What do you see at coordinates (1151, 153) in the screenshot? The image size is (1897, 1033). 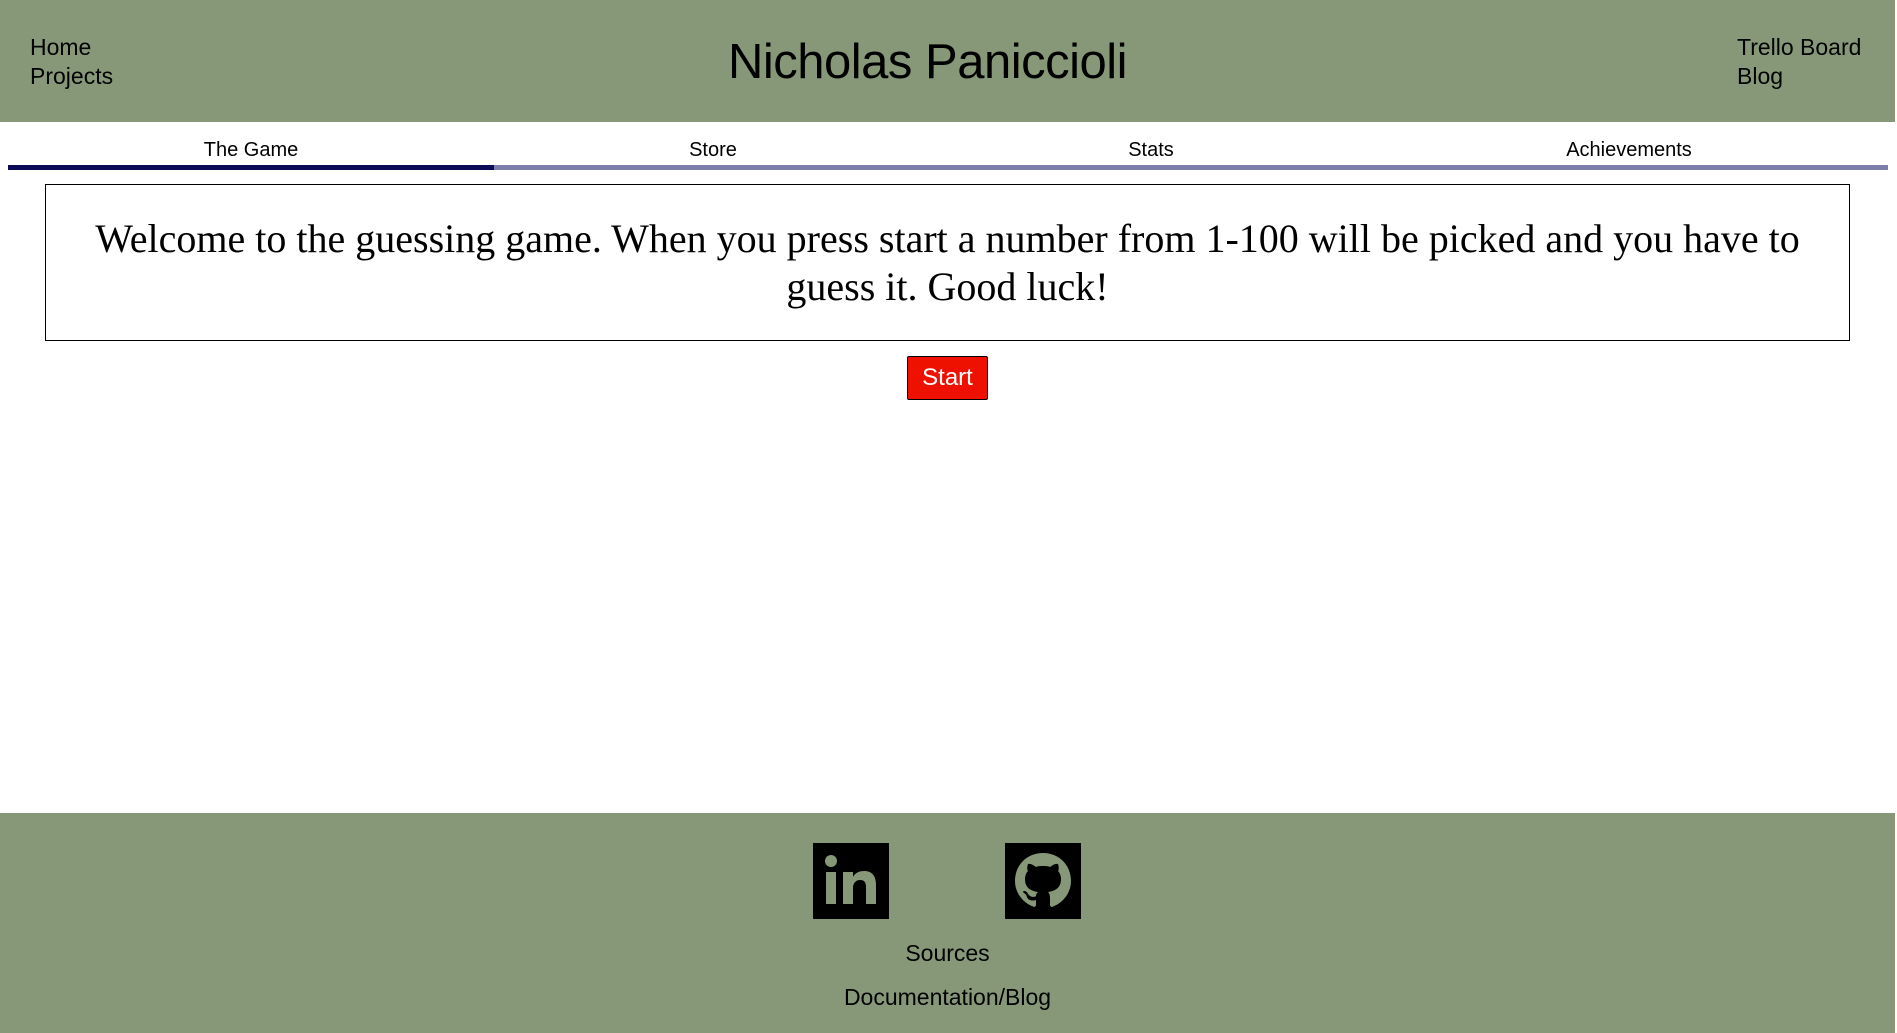 I see `tab-stats: Stats` at bounding box center [1151, 153].